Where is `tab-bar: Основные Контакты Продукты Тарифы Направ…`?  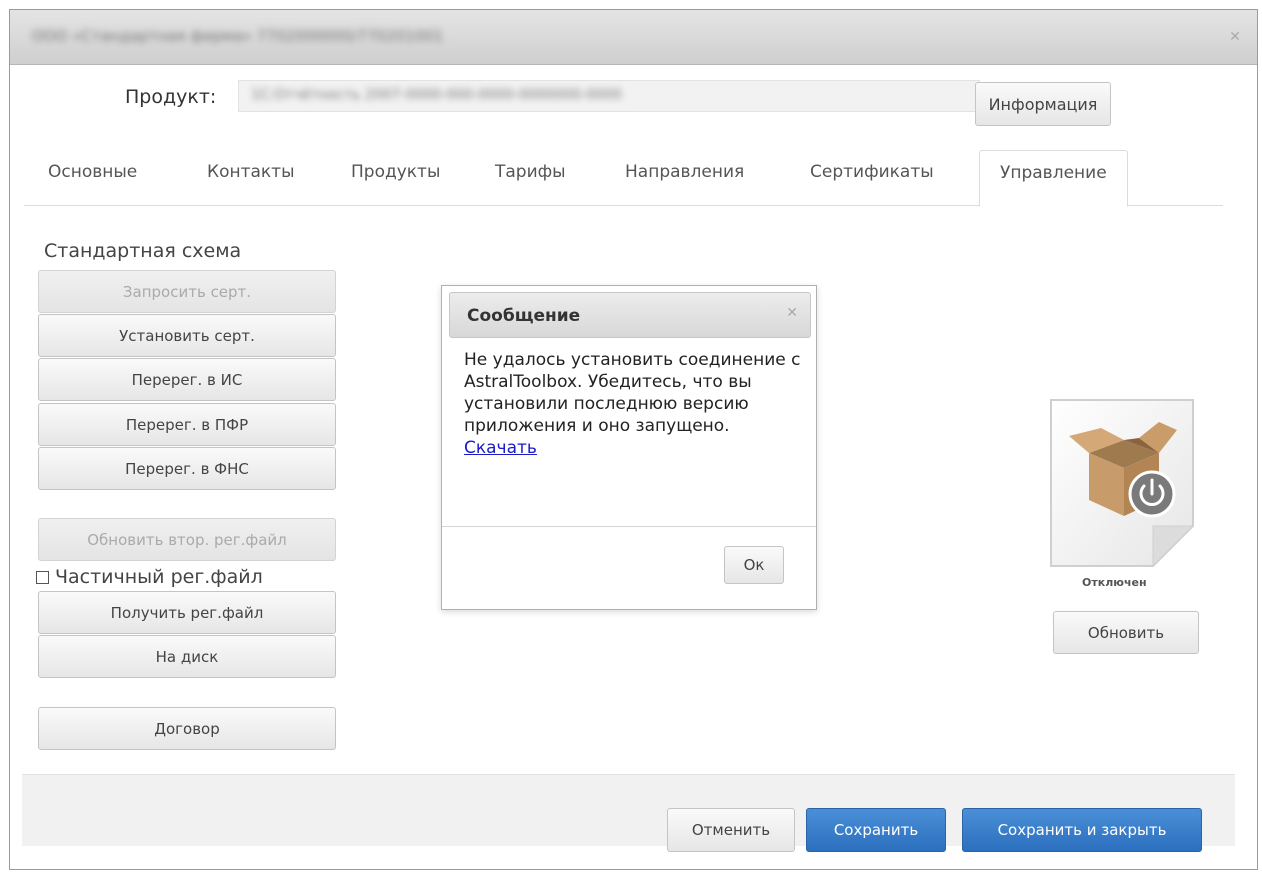
tab-bar: Основные Контакты Продукты Тарифы Направ… is located at coordinates (623, 175).